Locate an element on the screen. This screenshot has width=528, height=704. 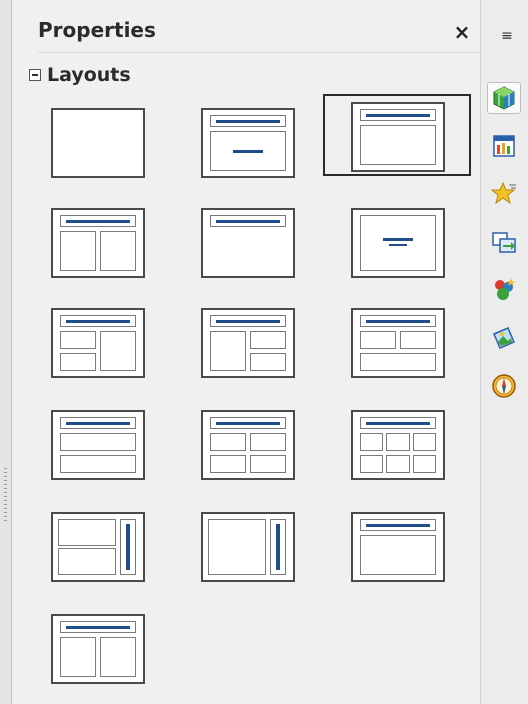
layouts-section-header: Layouts is located at coordinates (80, 75).